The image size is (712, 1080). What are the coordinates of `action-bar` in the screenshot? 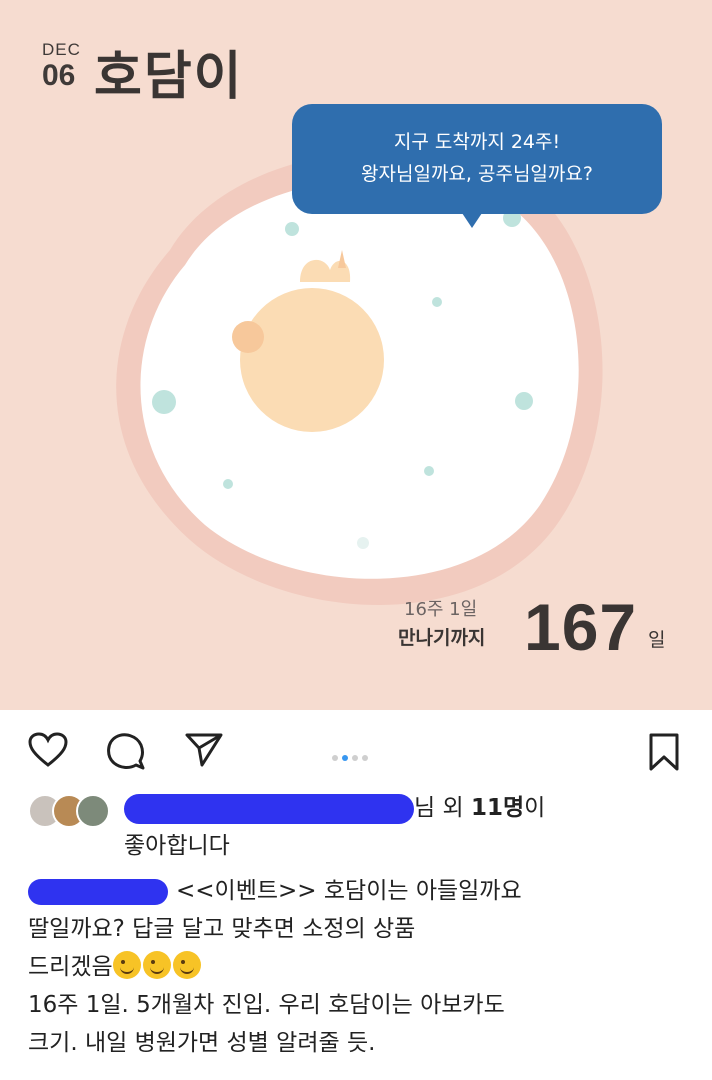 It's located at (356, 750).